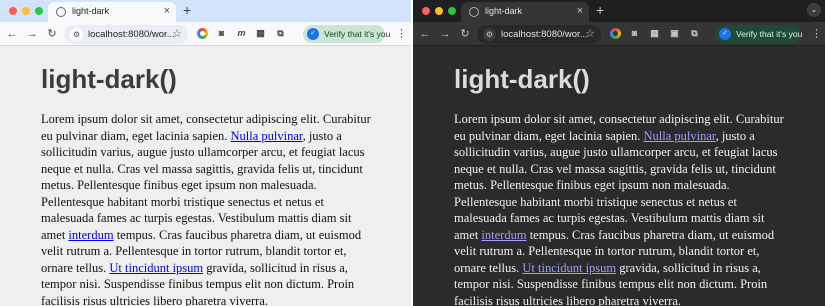 The image size is (825, 306). I want to click on m-extension-icon: m, so click(241, 33).